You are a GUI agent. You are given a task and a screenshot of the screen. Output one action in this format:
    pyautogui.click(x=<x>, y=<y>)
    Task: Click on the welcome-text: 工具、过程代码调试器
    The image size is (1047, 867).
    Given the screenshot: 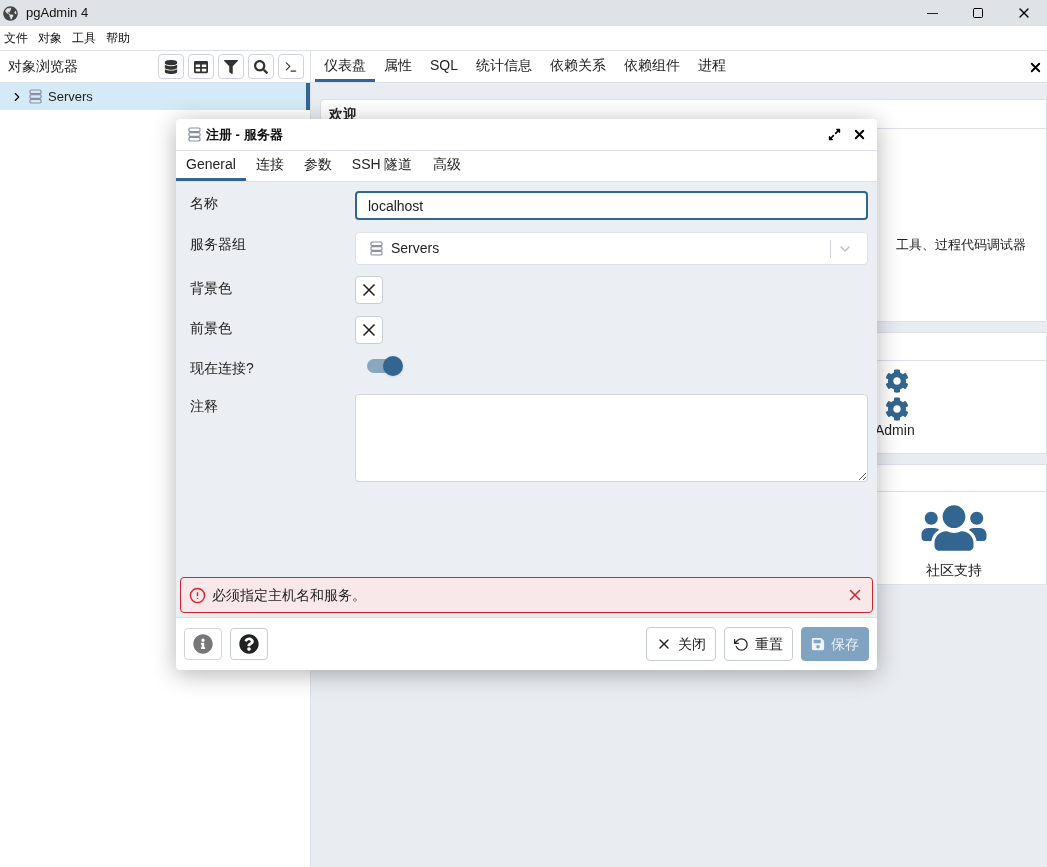 What is the action you would take?
    pyautogui.click(x=961, y=245)
    